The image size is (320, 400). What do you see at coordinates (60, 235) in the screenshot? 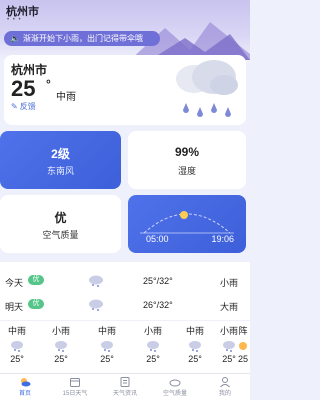
I see `aqi-label: 空气质量` at bounding box center [60, 235].